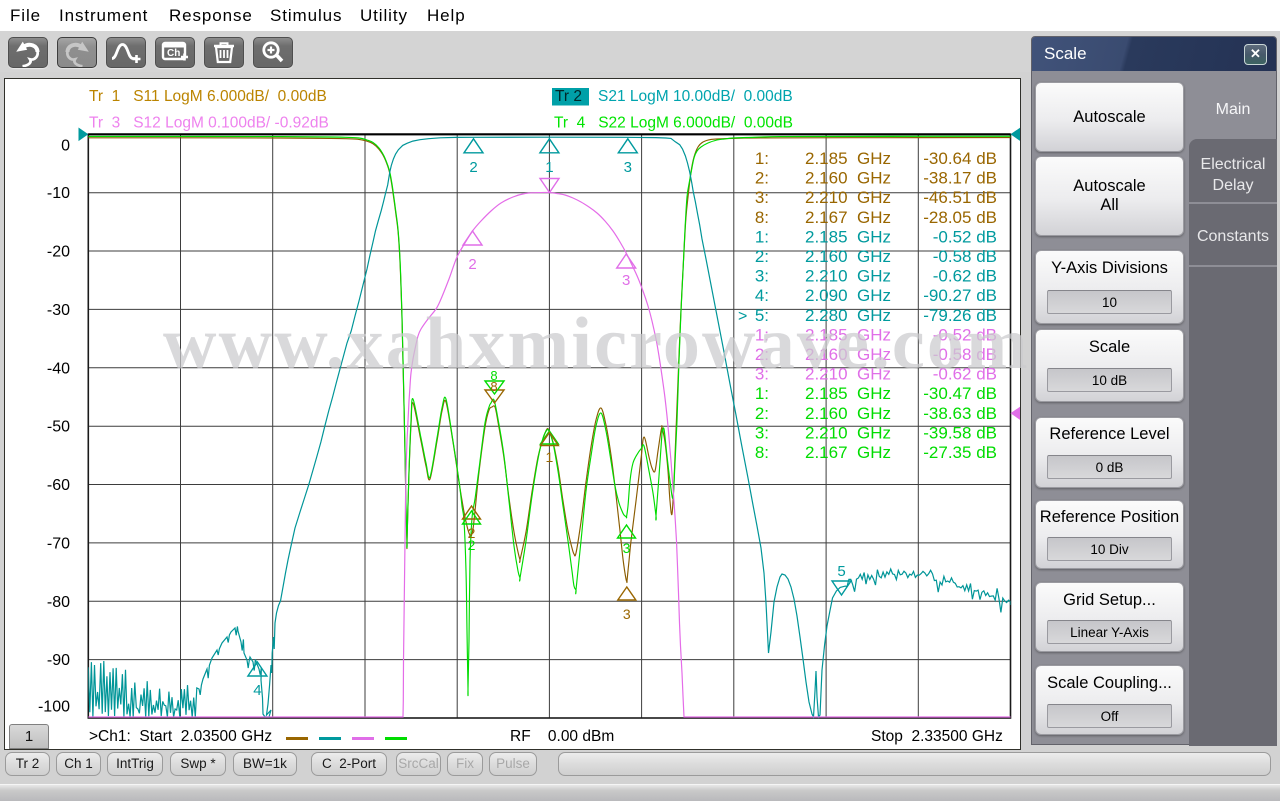 The height and width of the screenshot is (801, 1280). What do you see at coordinates (965, 256) in the screenshot?
I see `svg-text: -0.58 dB` at bounding box center [965, 256].